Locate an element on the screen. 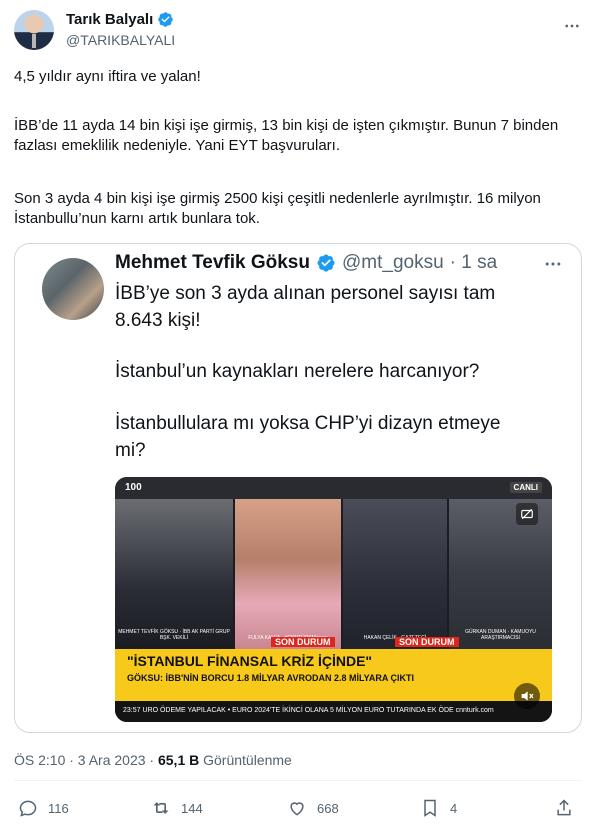 Image resolution: width=596 pixels, height=838 pixels. action-bar: 116 144 668 4 is located at coordinates (298, 810).